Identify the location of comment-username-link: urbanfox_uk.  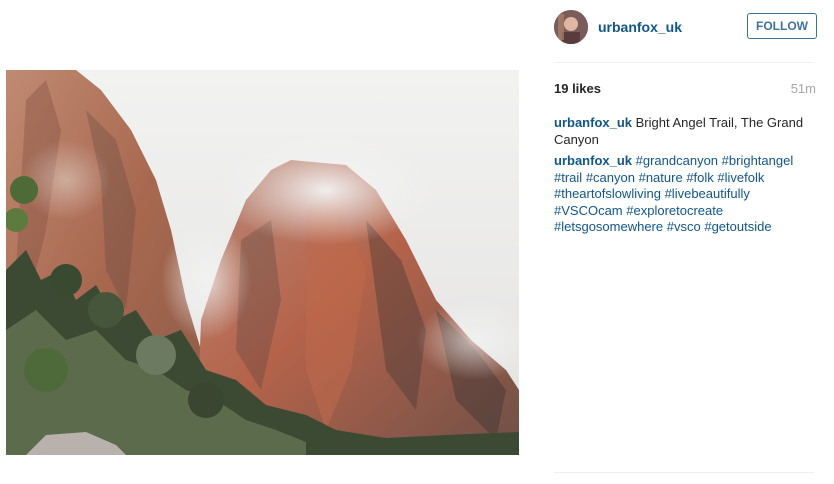
(593, 160).